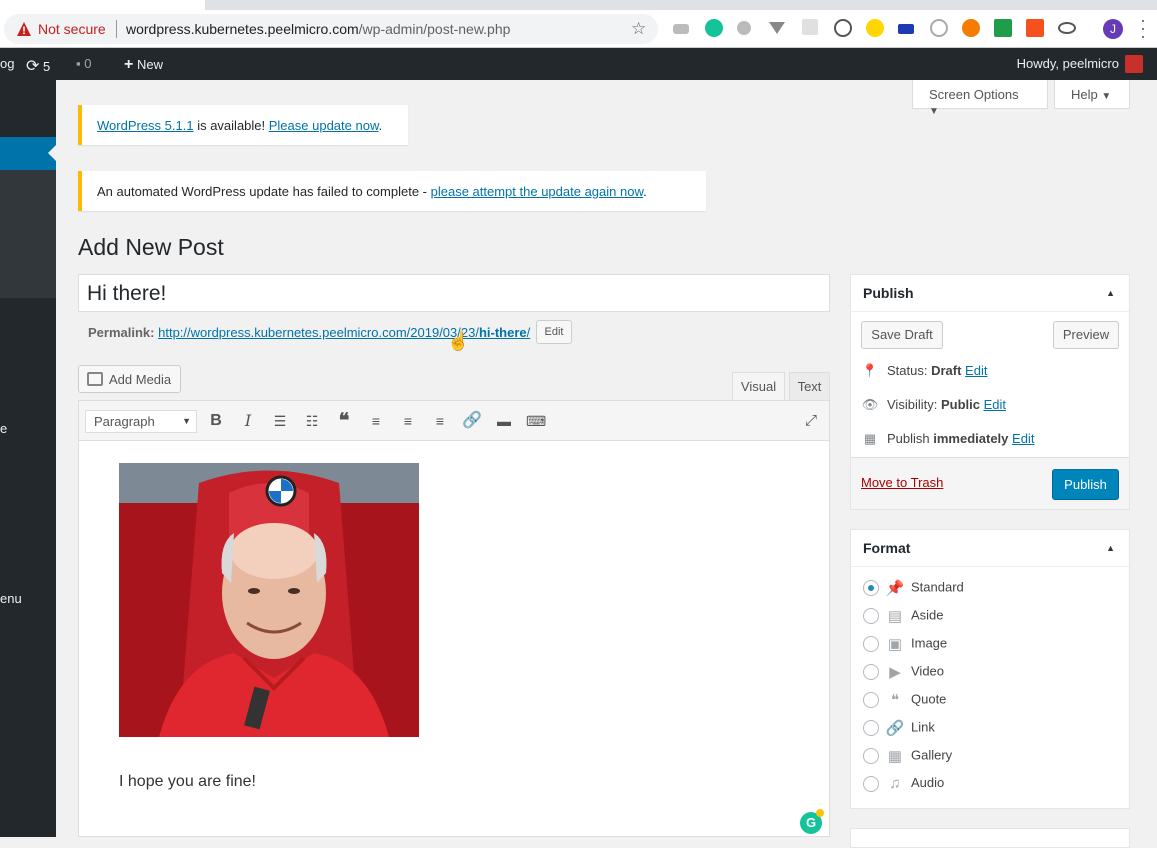 This screenshot has height=848, width=1157. I want to click on visibility-edit-link: Edit, so click(995, 404).